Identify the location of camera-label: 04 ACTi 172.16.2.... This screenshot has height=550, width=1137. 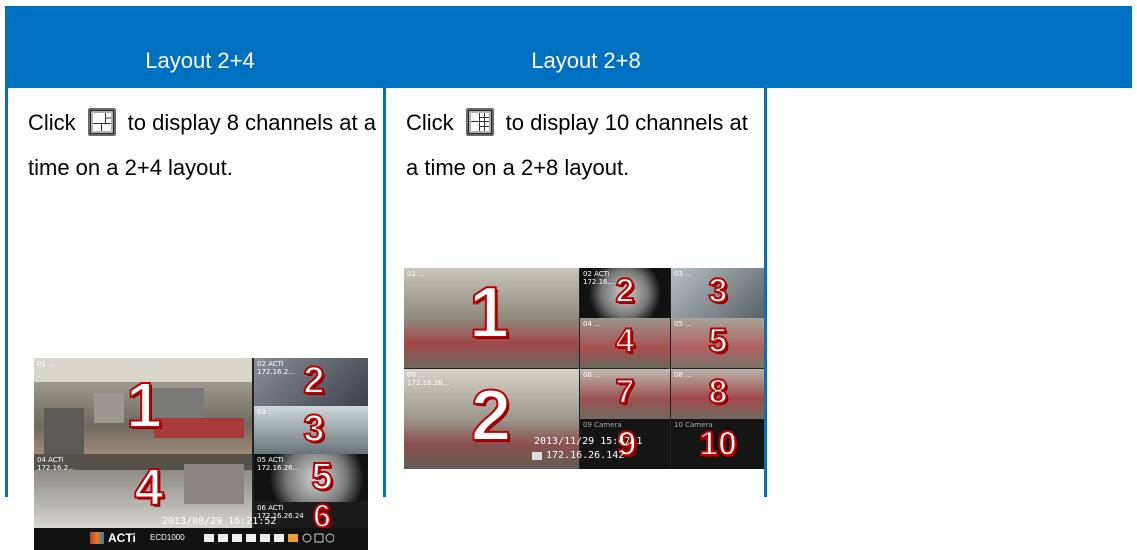
(56, 464).